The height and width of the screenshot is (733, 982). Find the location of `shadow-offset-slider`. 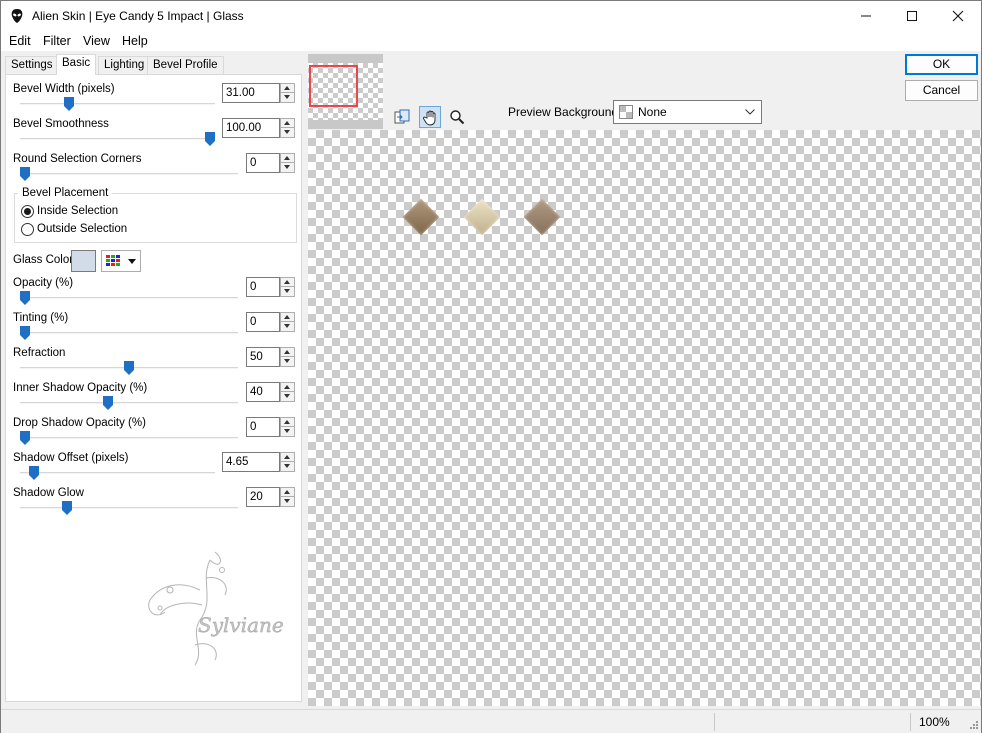

shadow-offset-slider is located at coordinates (34, 473).